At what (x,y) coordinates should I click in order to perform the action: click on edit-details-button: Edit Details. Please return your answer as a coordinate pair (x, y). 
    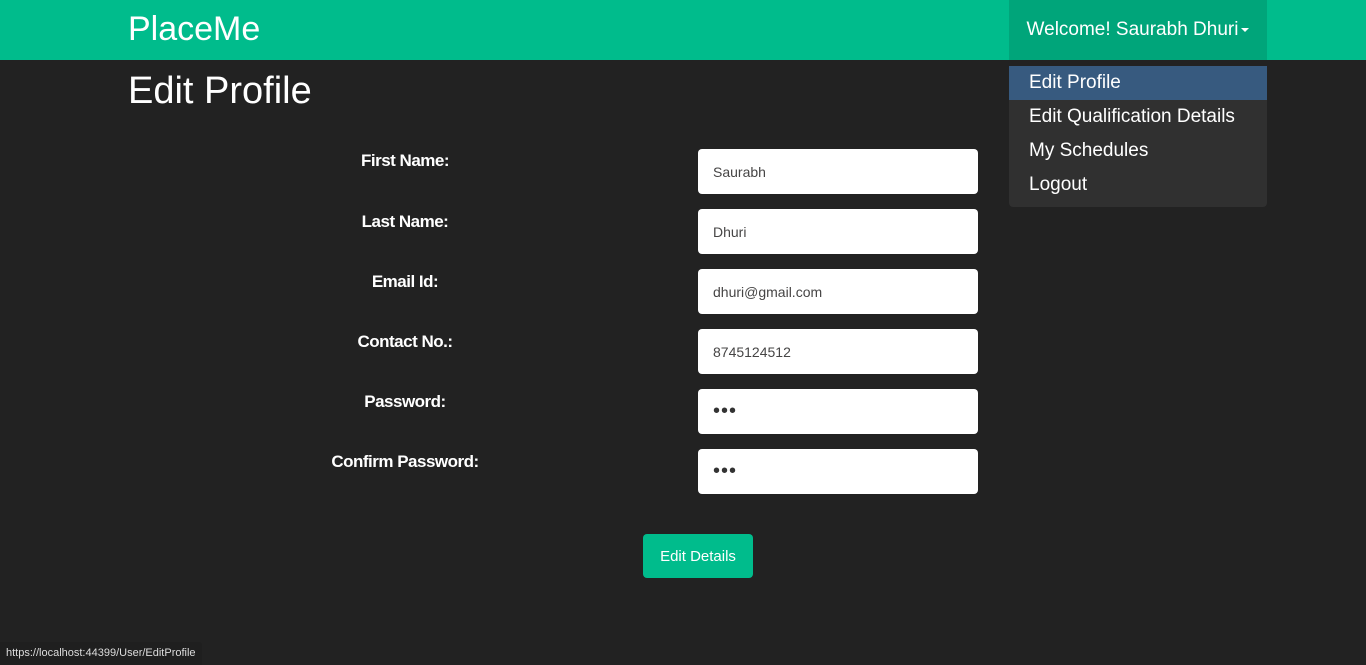
    Looking at the image, I should click on (698, 556).